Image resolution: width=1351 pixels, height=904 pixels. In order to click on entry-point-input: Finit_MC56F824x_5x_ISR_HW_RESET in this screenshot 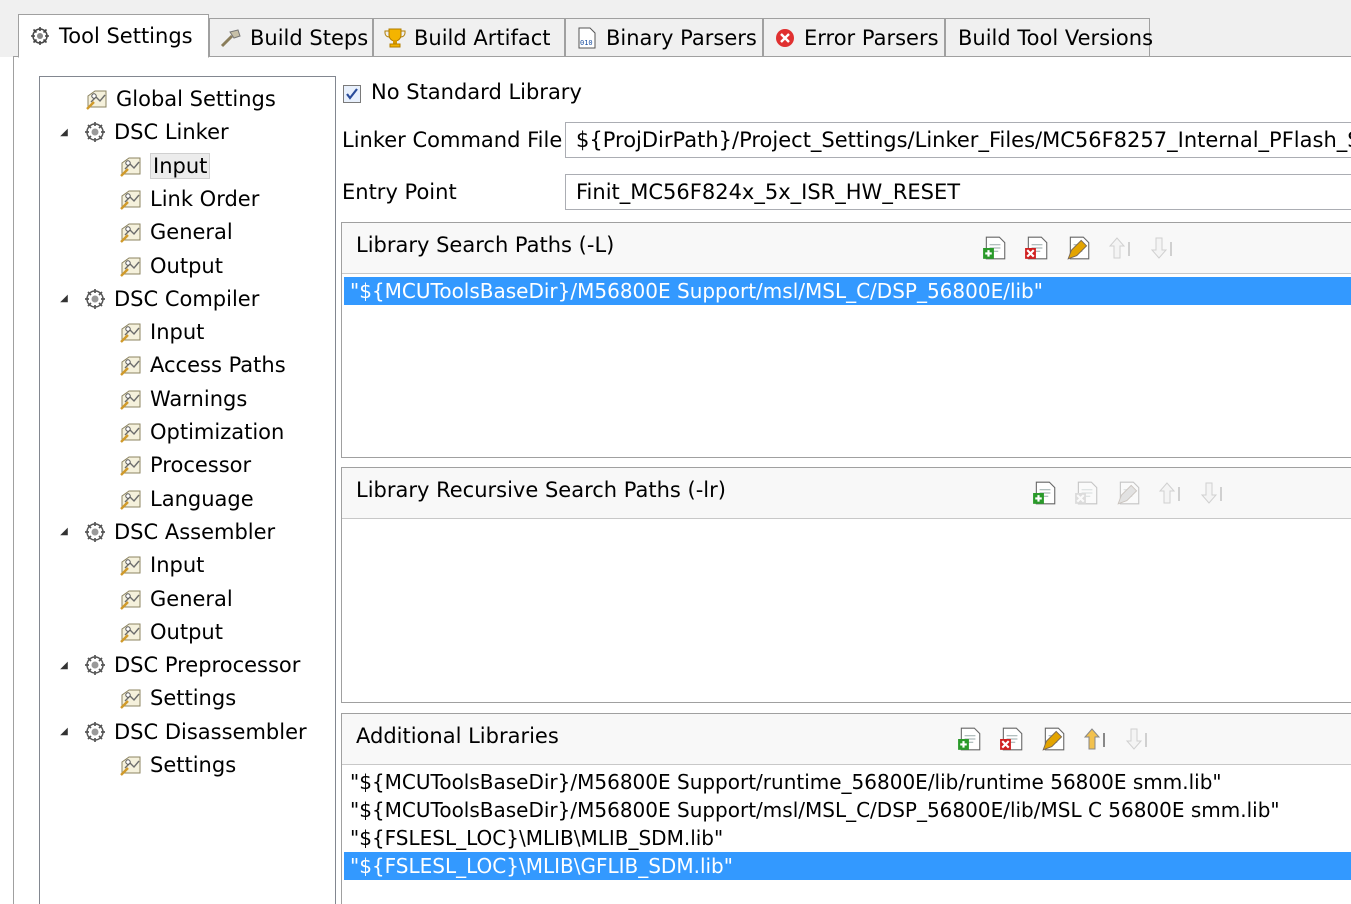, I will do `click(958, 192)`.